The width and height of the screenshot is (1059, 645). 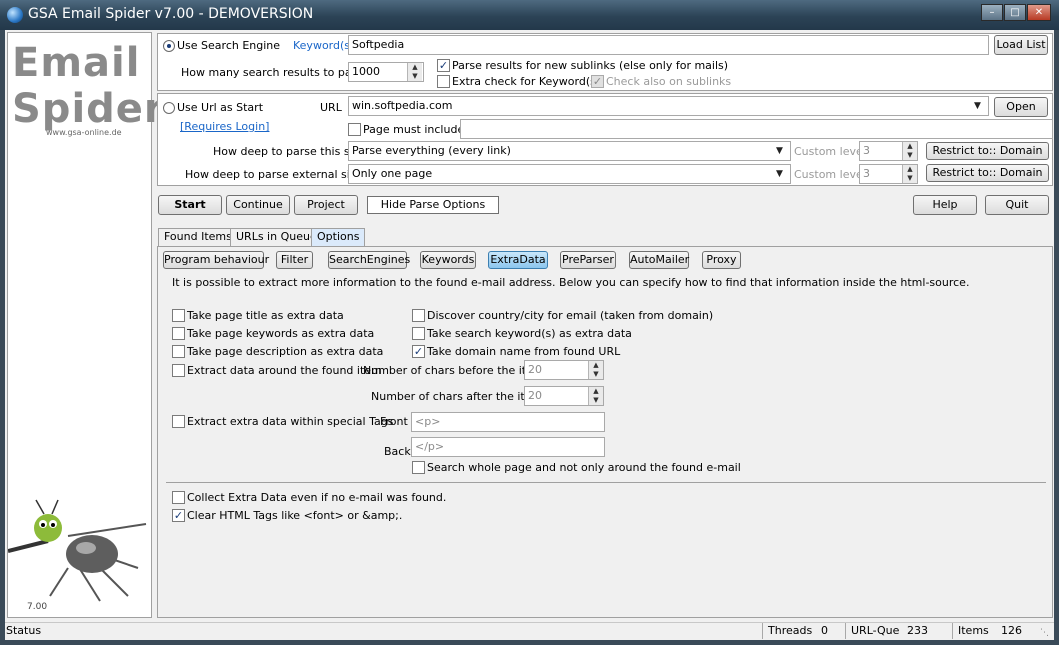 What do you see at coordinates (397, 451) in the screenshot?
I see `back-tag-label: Back` at bounding box center [397, 451].